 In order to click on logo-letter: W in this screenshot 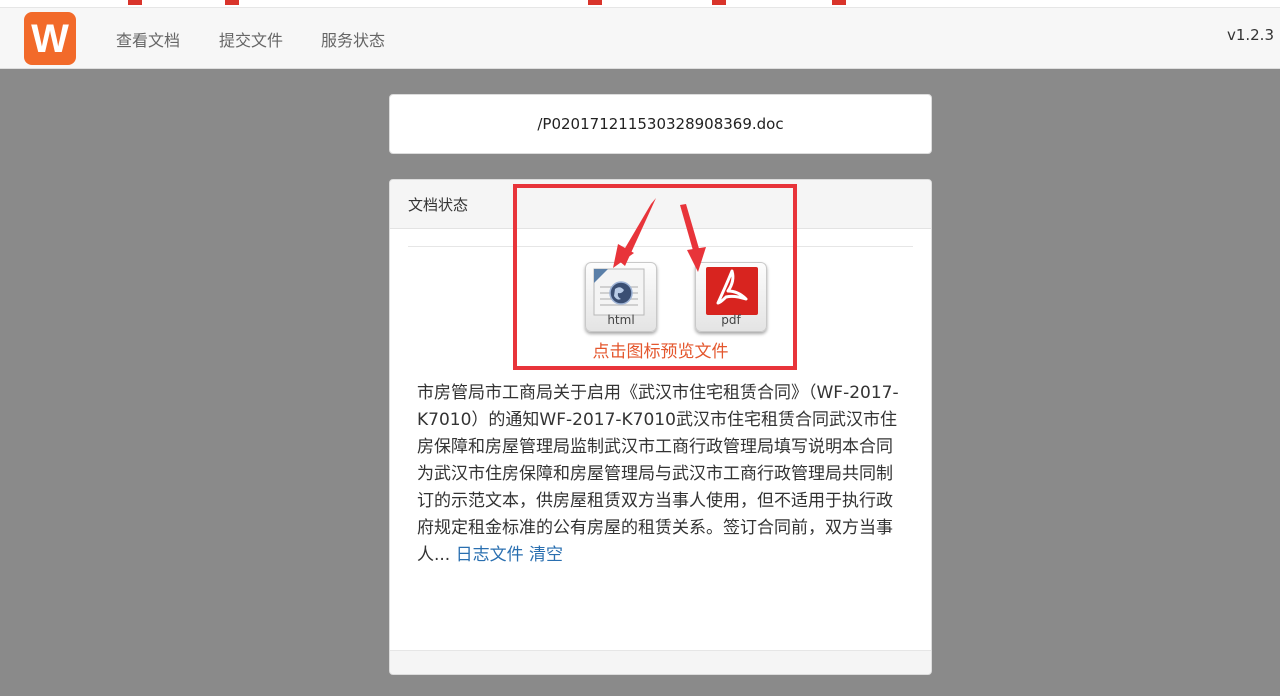, I will do `click(50, 38)`.